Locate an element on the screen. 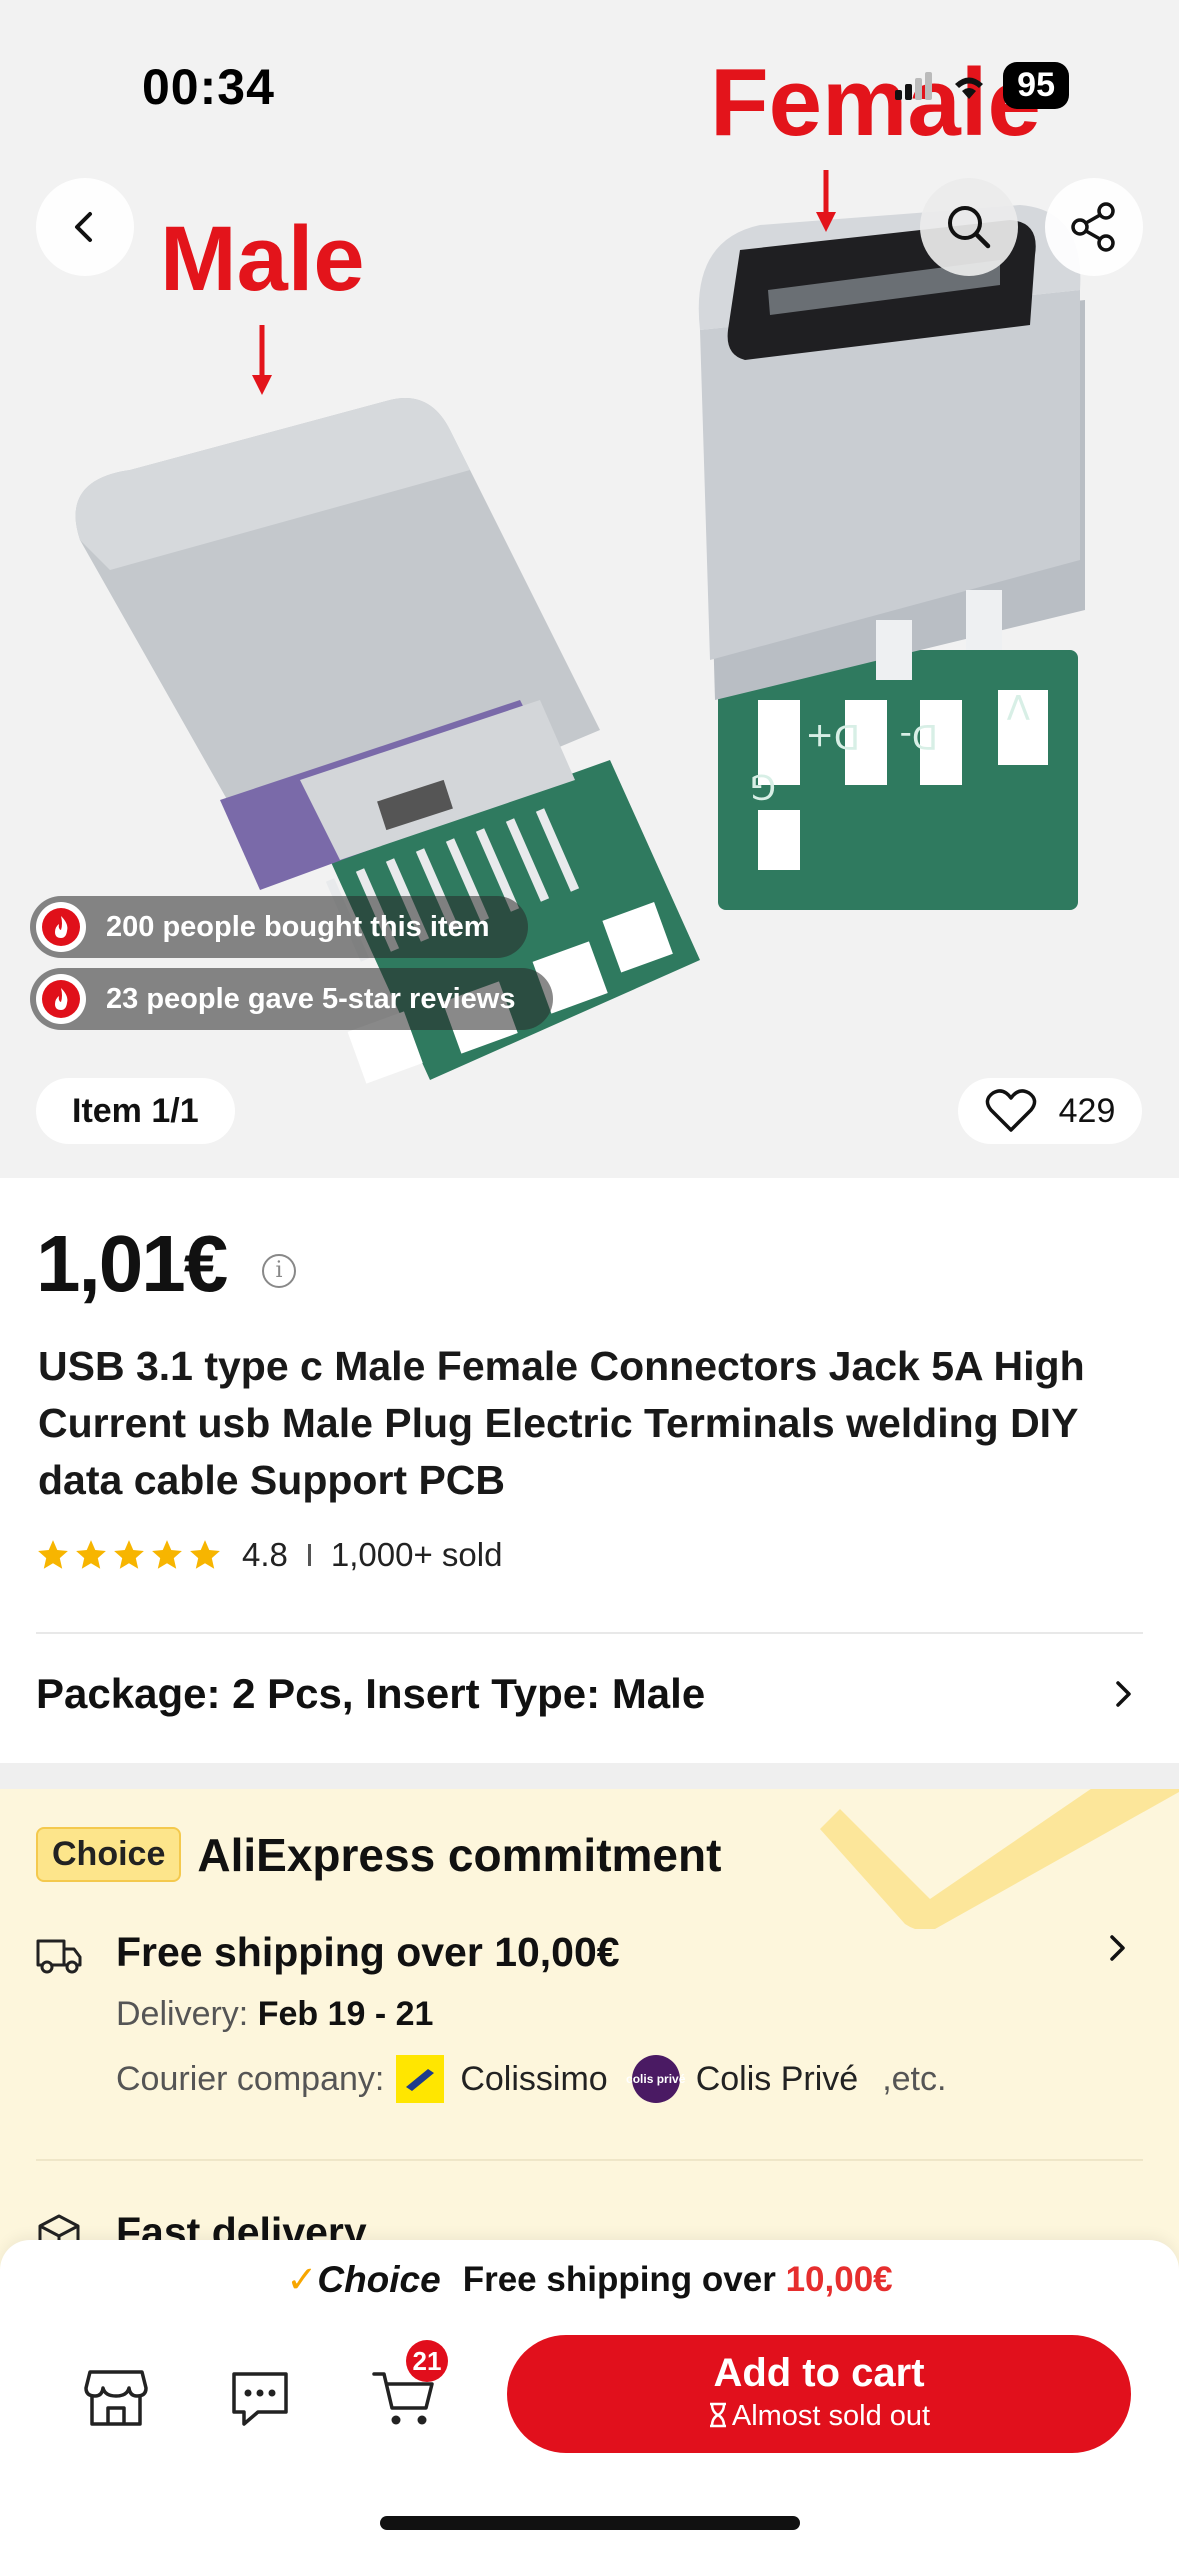  reviews-count-text: 23 people gave 5-star reviews is located at coordinates (311, 998).